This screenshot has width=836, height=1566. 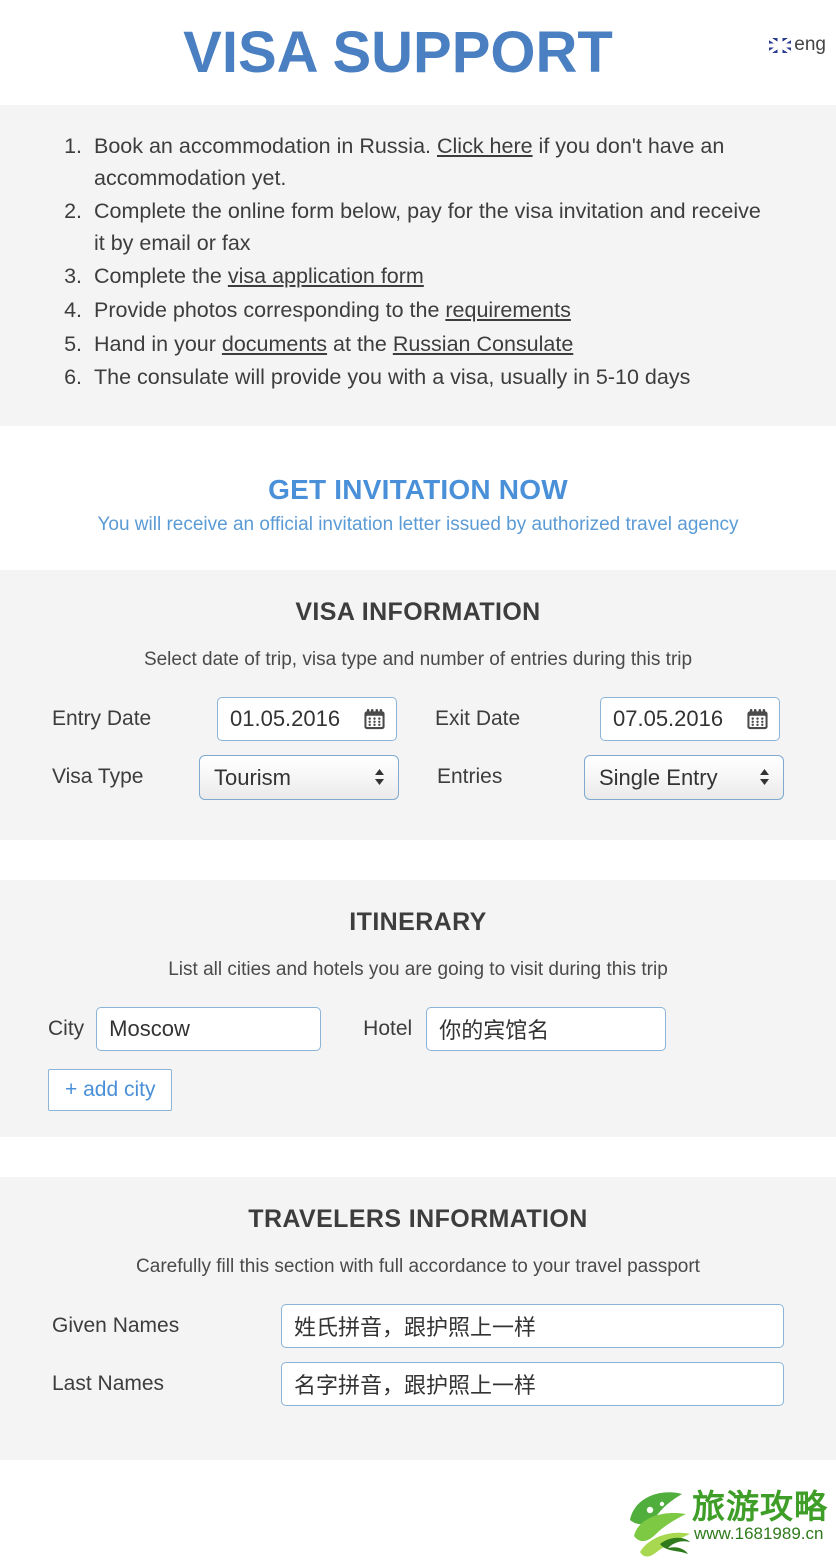 I want to click on step-text-prefix: Complete the, so click(x=161, y=276).